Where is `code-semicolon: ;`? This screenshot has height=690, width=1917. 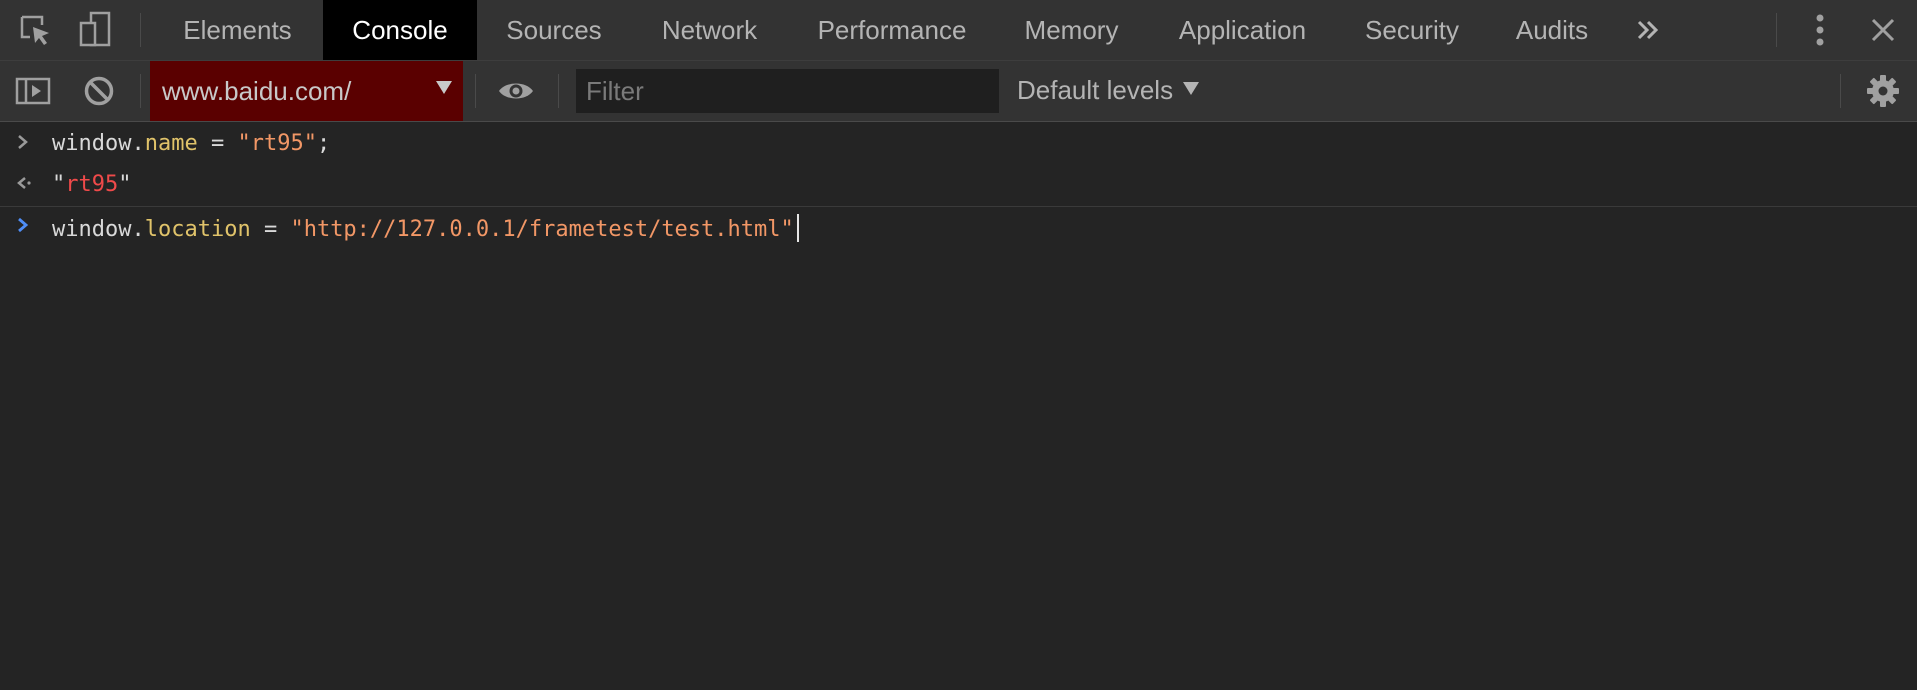 code-semicolon: ; is located at coordinates (323, 143).